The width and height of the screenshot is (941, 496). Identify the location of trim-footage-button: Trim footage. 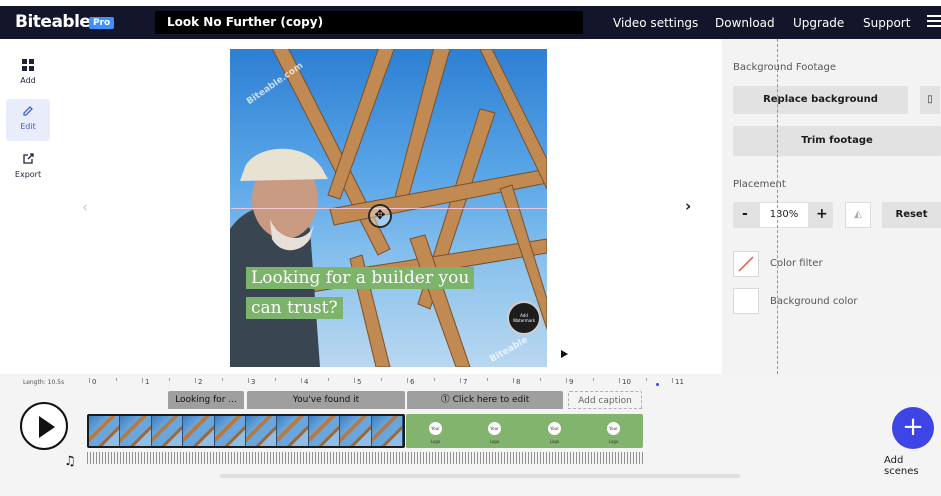
(837, 141).